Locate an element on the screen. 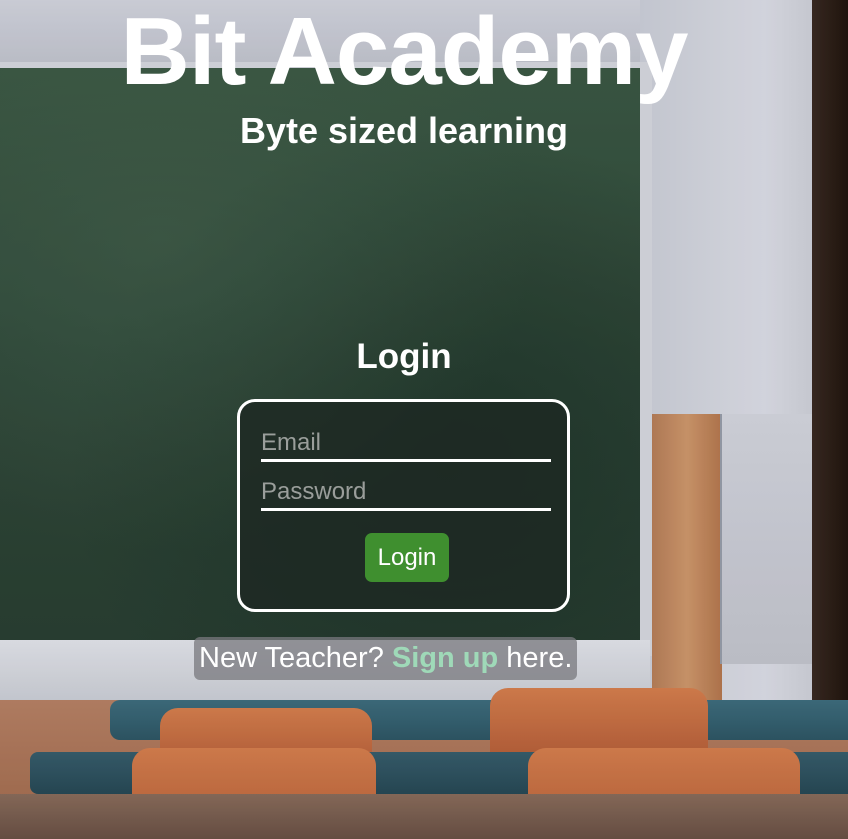 The width and height of the screenshot is (848, 839). login-heading: Login is located at coordinates (404, 356).